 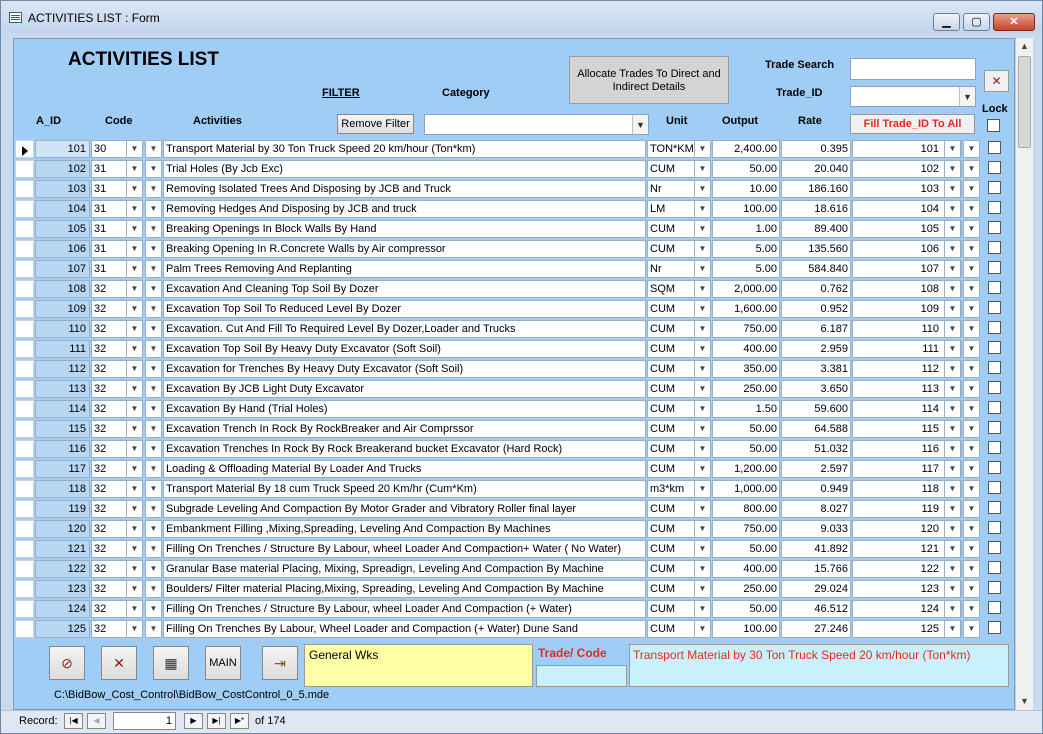 I want to click on a-id-cell: 106, so click(x=62, y=249).